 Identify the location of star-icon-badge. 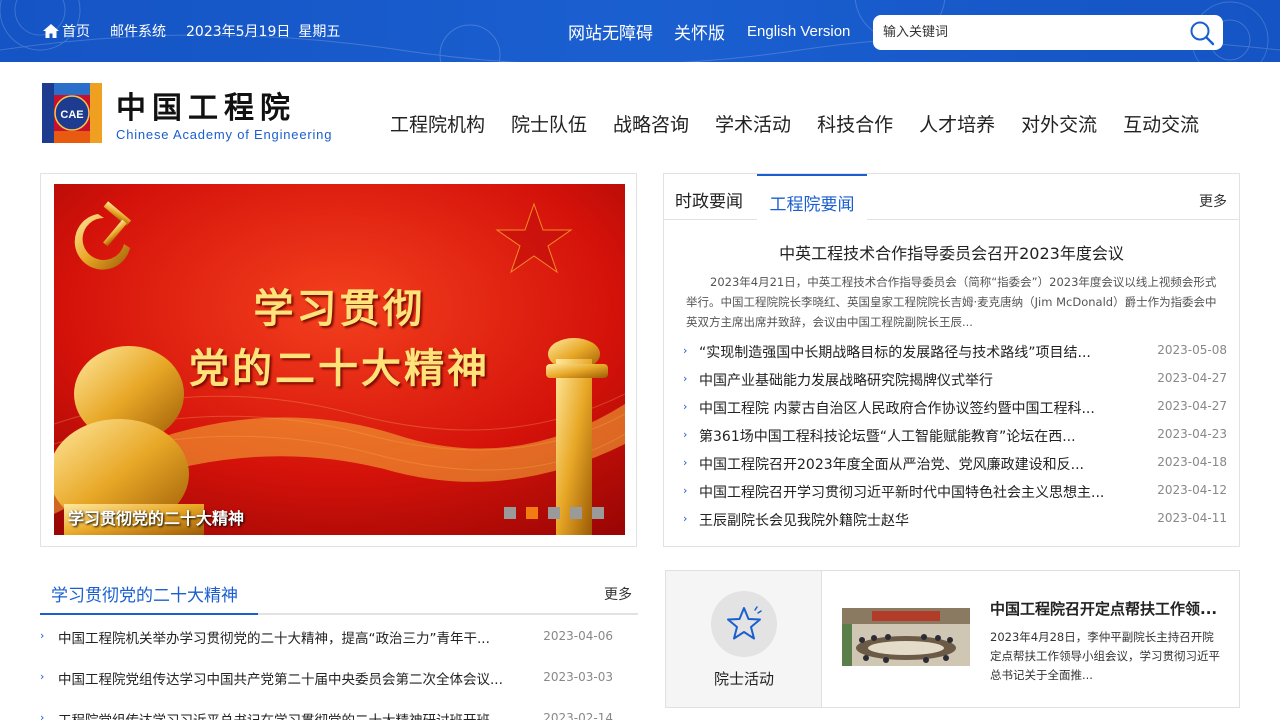
(744, 624).